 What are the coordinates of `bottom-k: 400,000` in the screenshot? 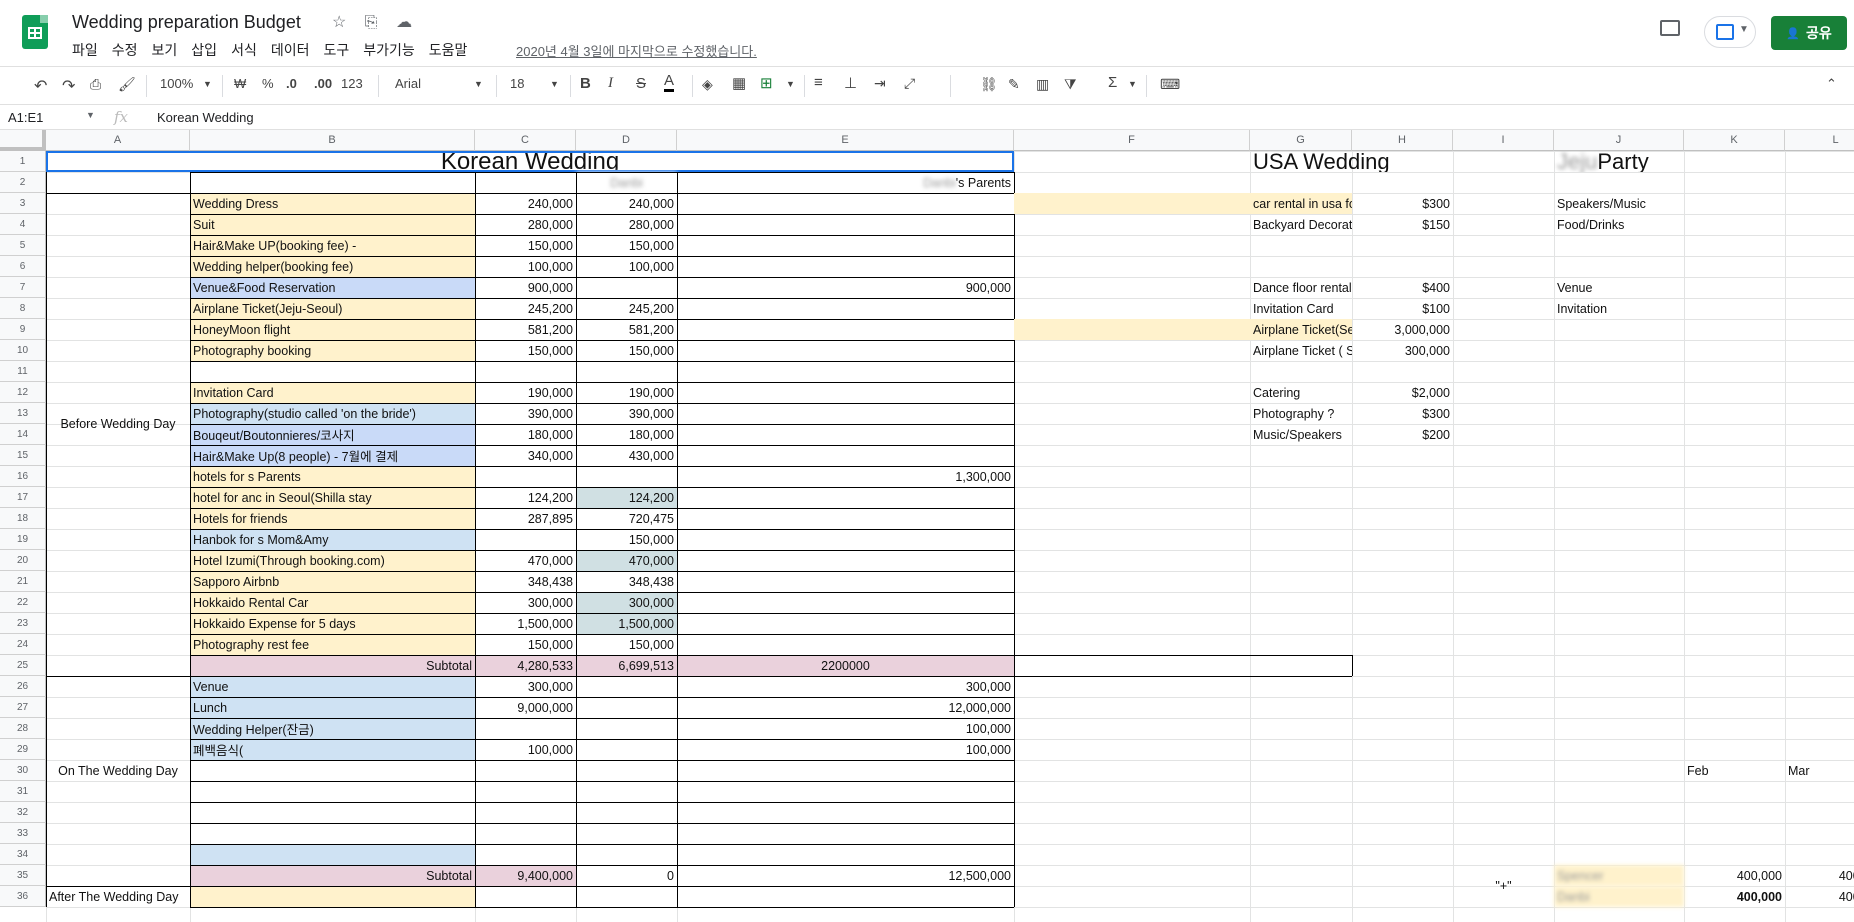 It's located at (1734, 896).